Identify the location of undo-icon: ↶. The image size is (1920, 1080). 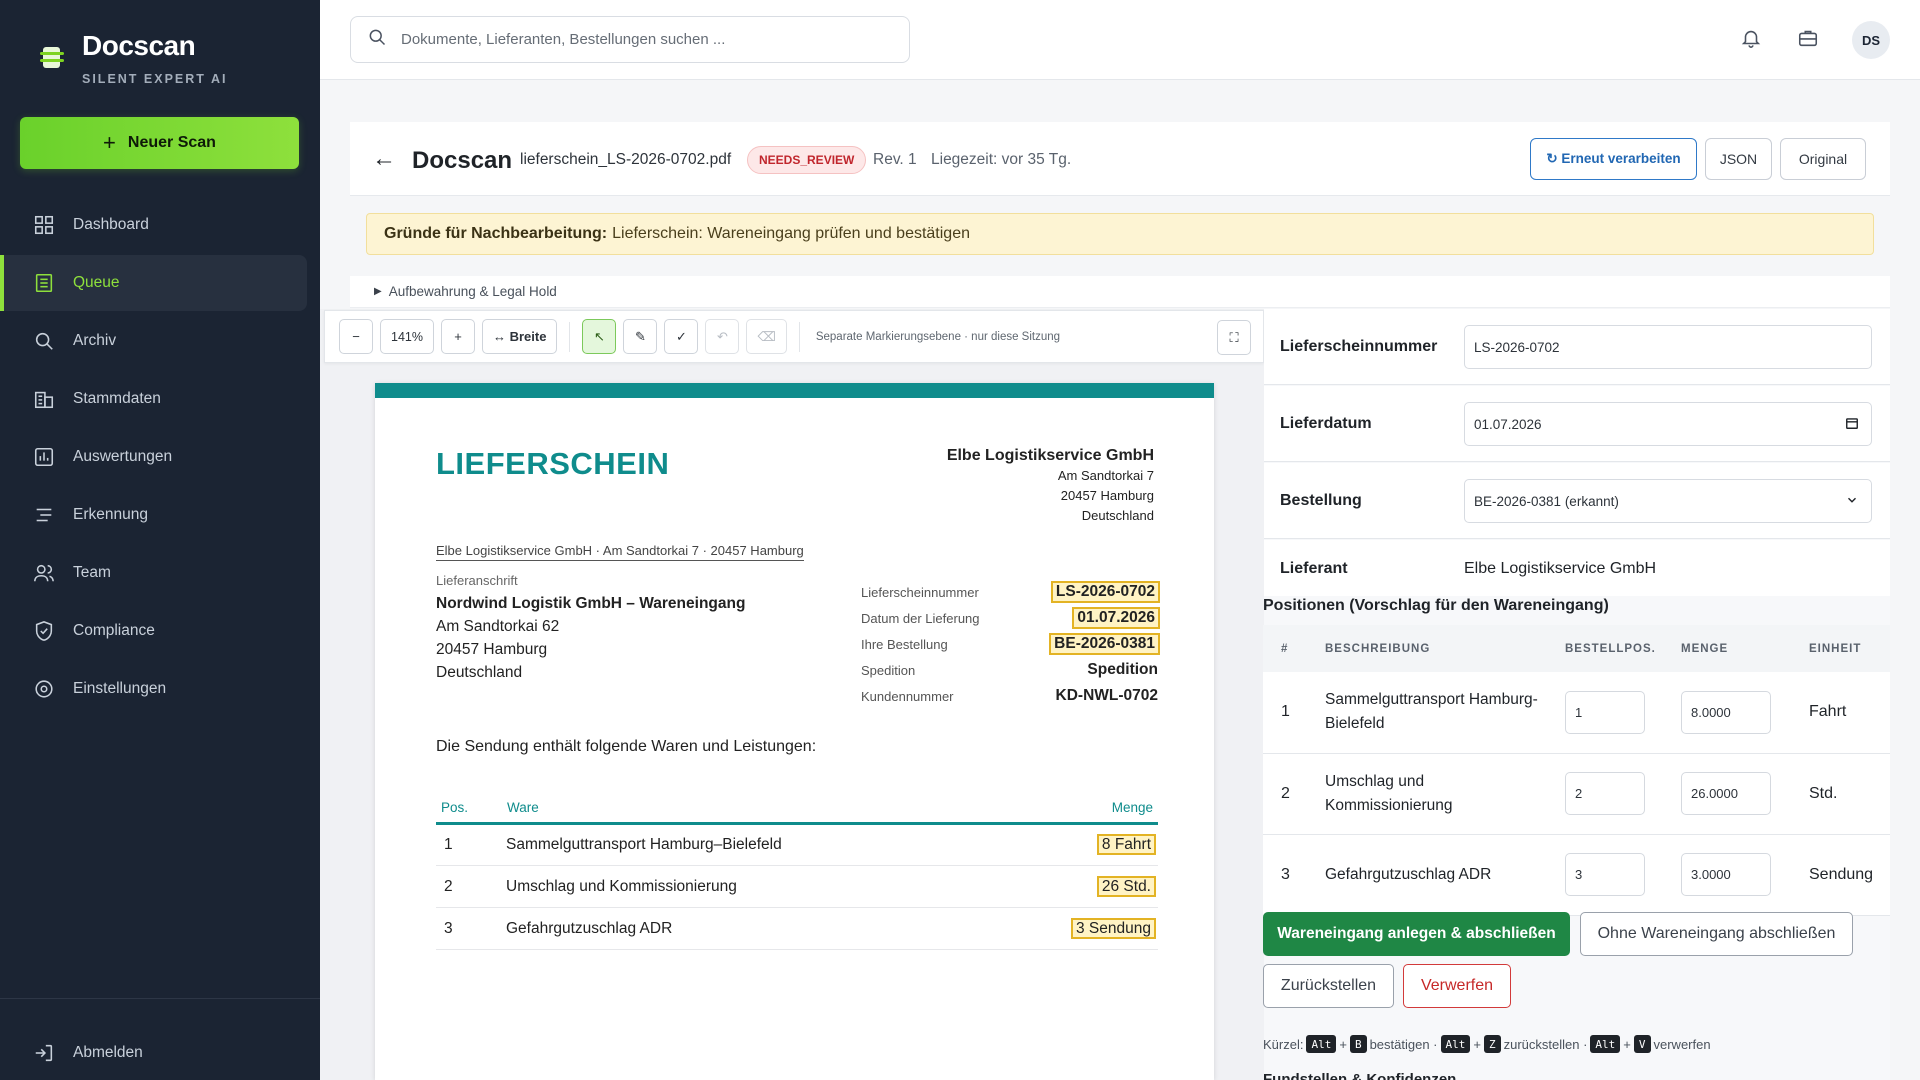
(722, 336).